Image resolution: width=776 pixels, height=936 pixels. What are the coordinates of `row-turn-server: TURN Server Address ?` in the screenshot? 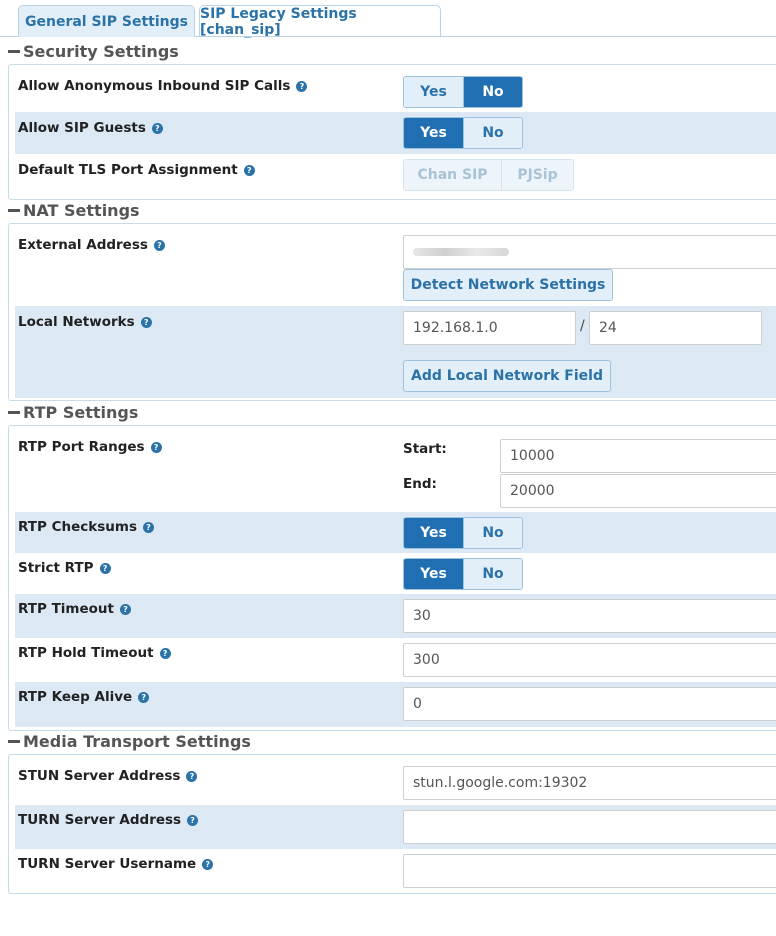 It's located at (395, 827).